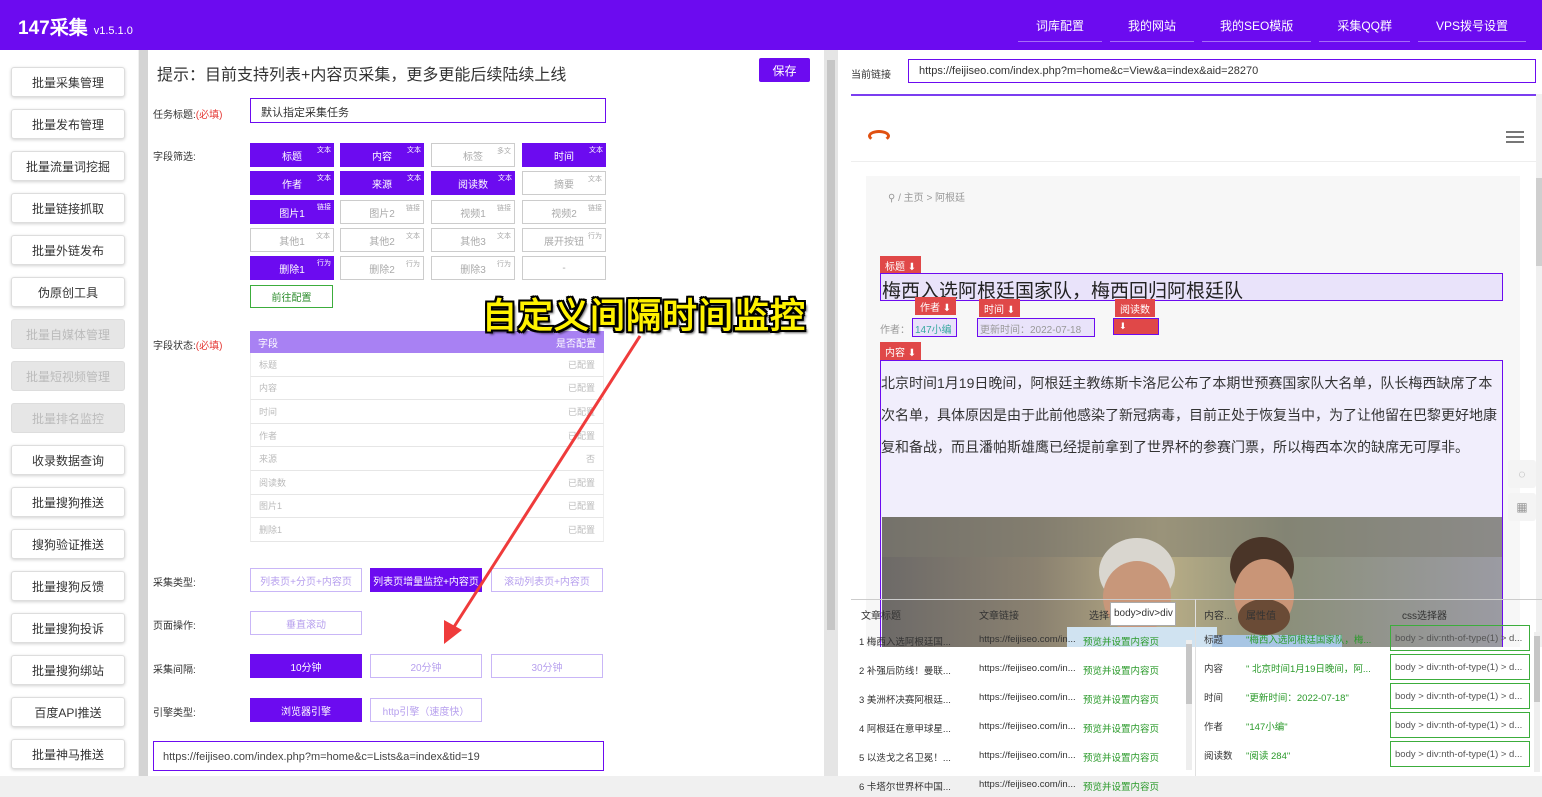 The height and width of the screenshot is (797, 1542). I want to click on nav-my-seo-templates: 我的SEO模版, so click(1256, 26).